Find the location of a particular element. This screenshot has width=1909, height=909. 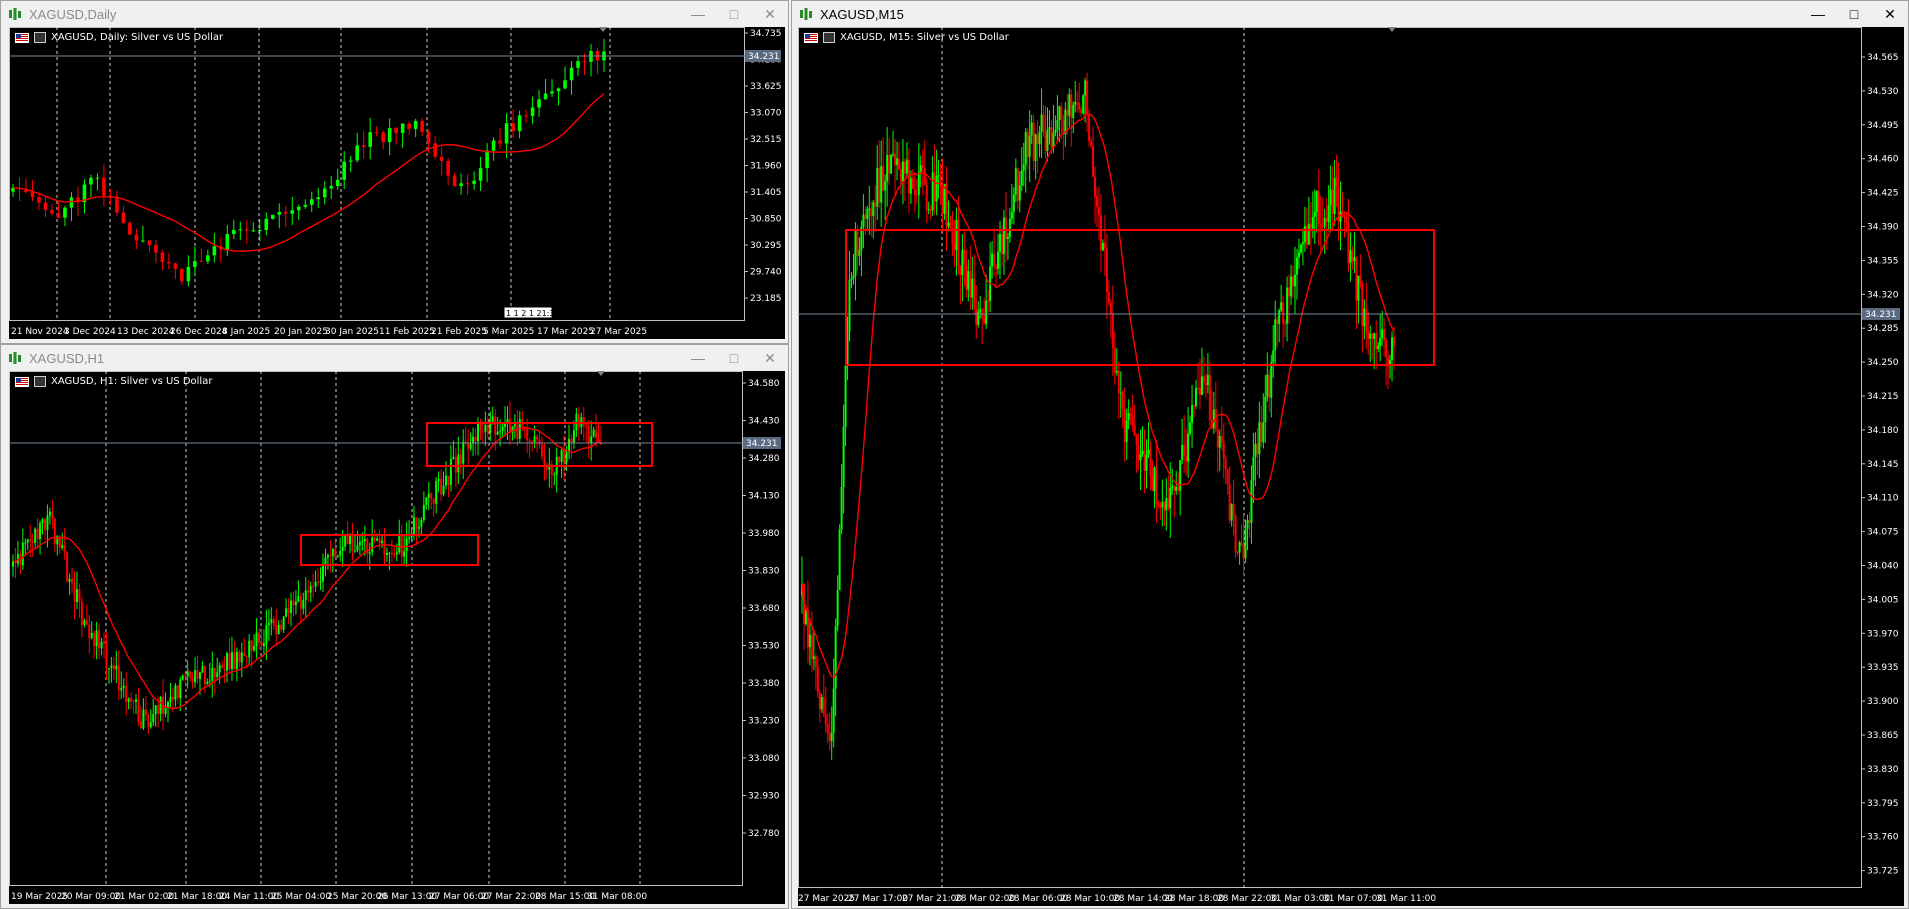

price-tick-label: 34.075 is located at coordinates (1883, 533).